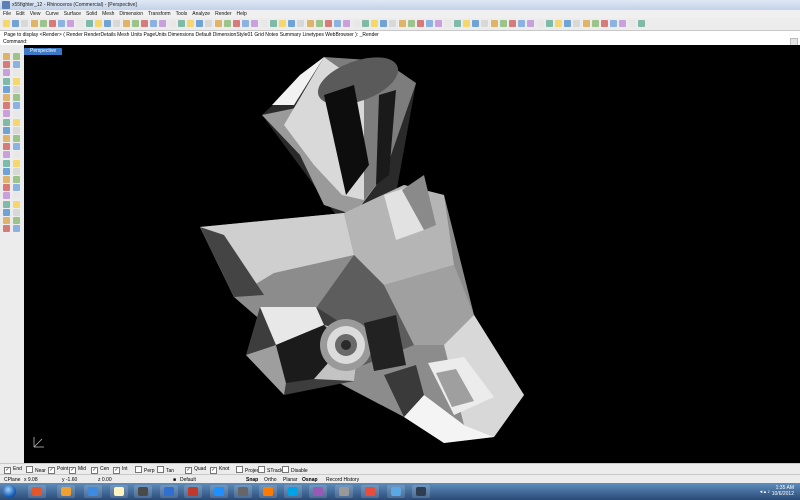 The height and width of the screenshot is (500, 800). Describe the element at coordinates (77, 470) in the screenshot. I see `osnap-mid: ✓ Mid` at that location.